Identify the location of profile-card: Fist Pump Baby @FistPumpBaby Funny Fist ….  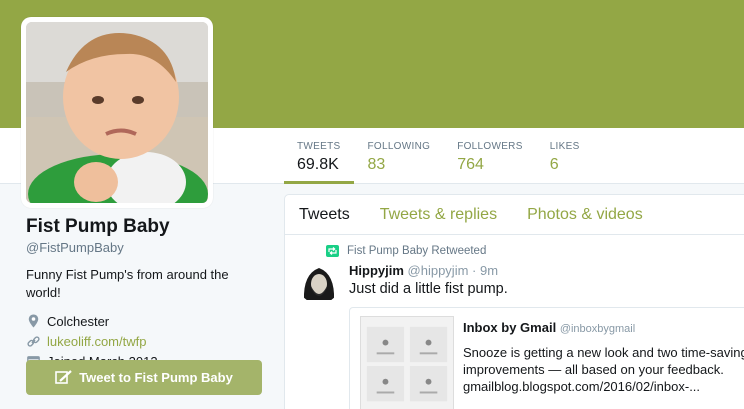
(146, 293).